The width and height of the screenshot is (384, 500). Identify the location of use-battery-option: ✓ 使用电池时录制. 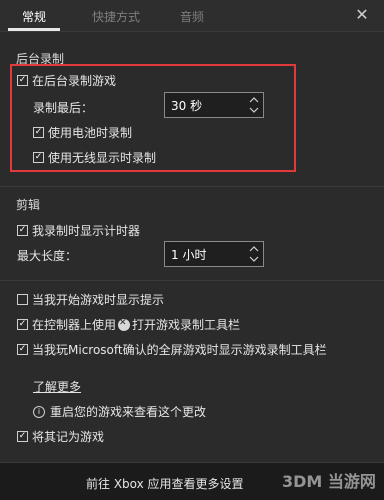
(82, 132).